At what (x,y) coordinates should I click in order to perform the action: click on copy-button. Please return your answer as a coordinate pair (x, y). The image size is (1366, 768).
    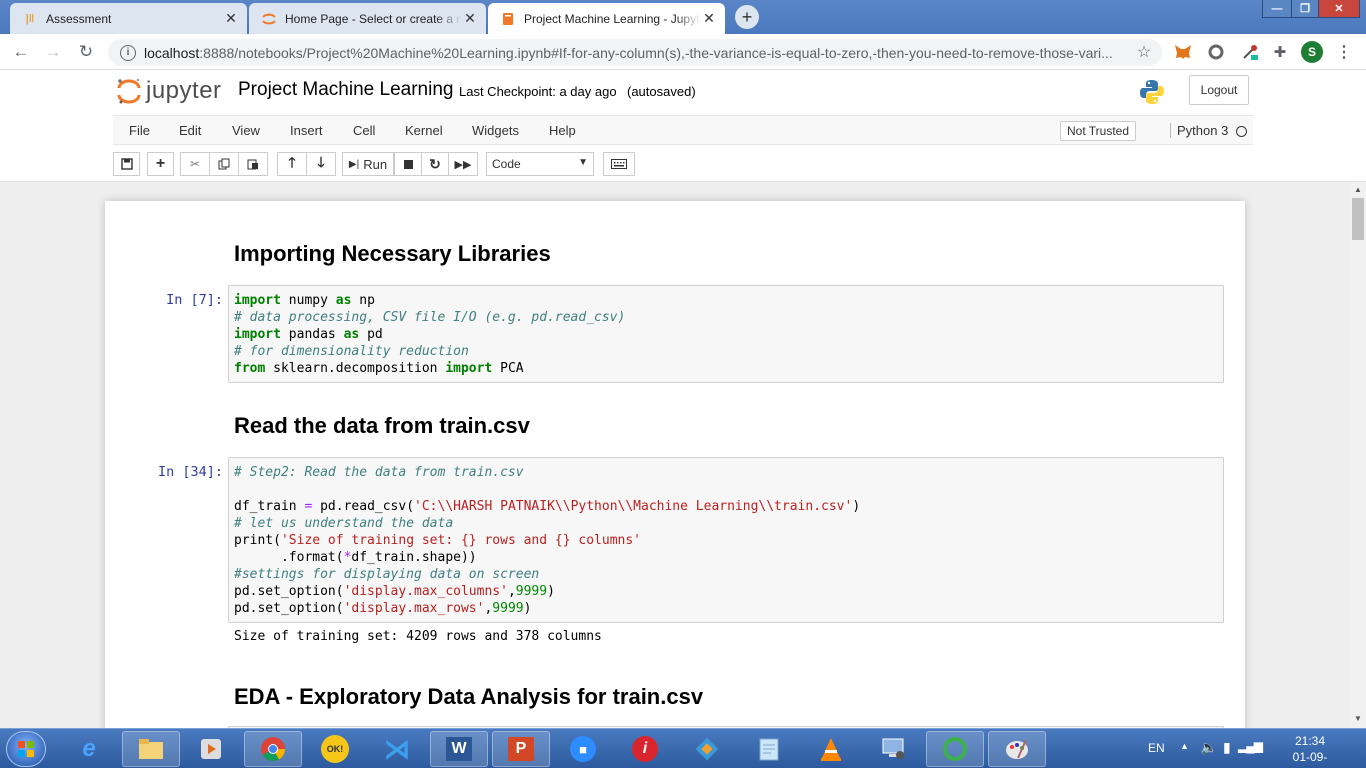
    Looking at the image, I should click on (224, 164).